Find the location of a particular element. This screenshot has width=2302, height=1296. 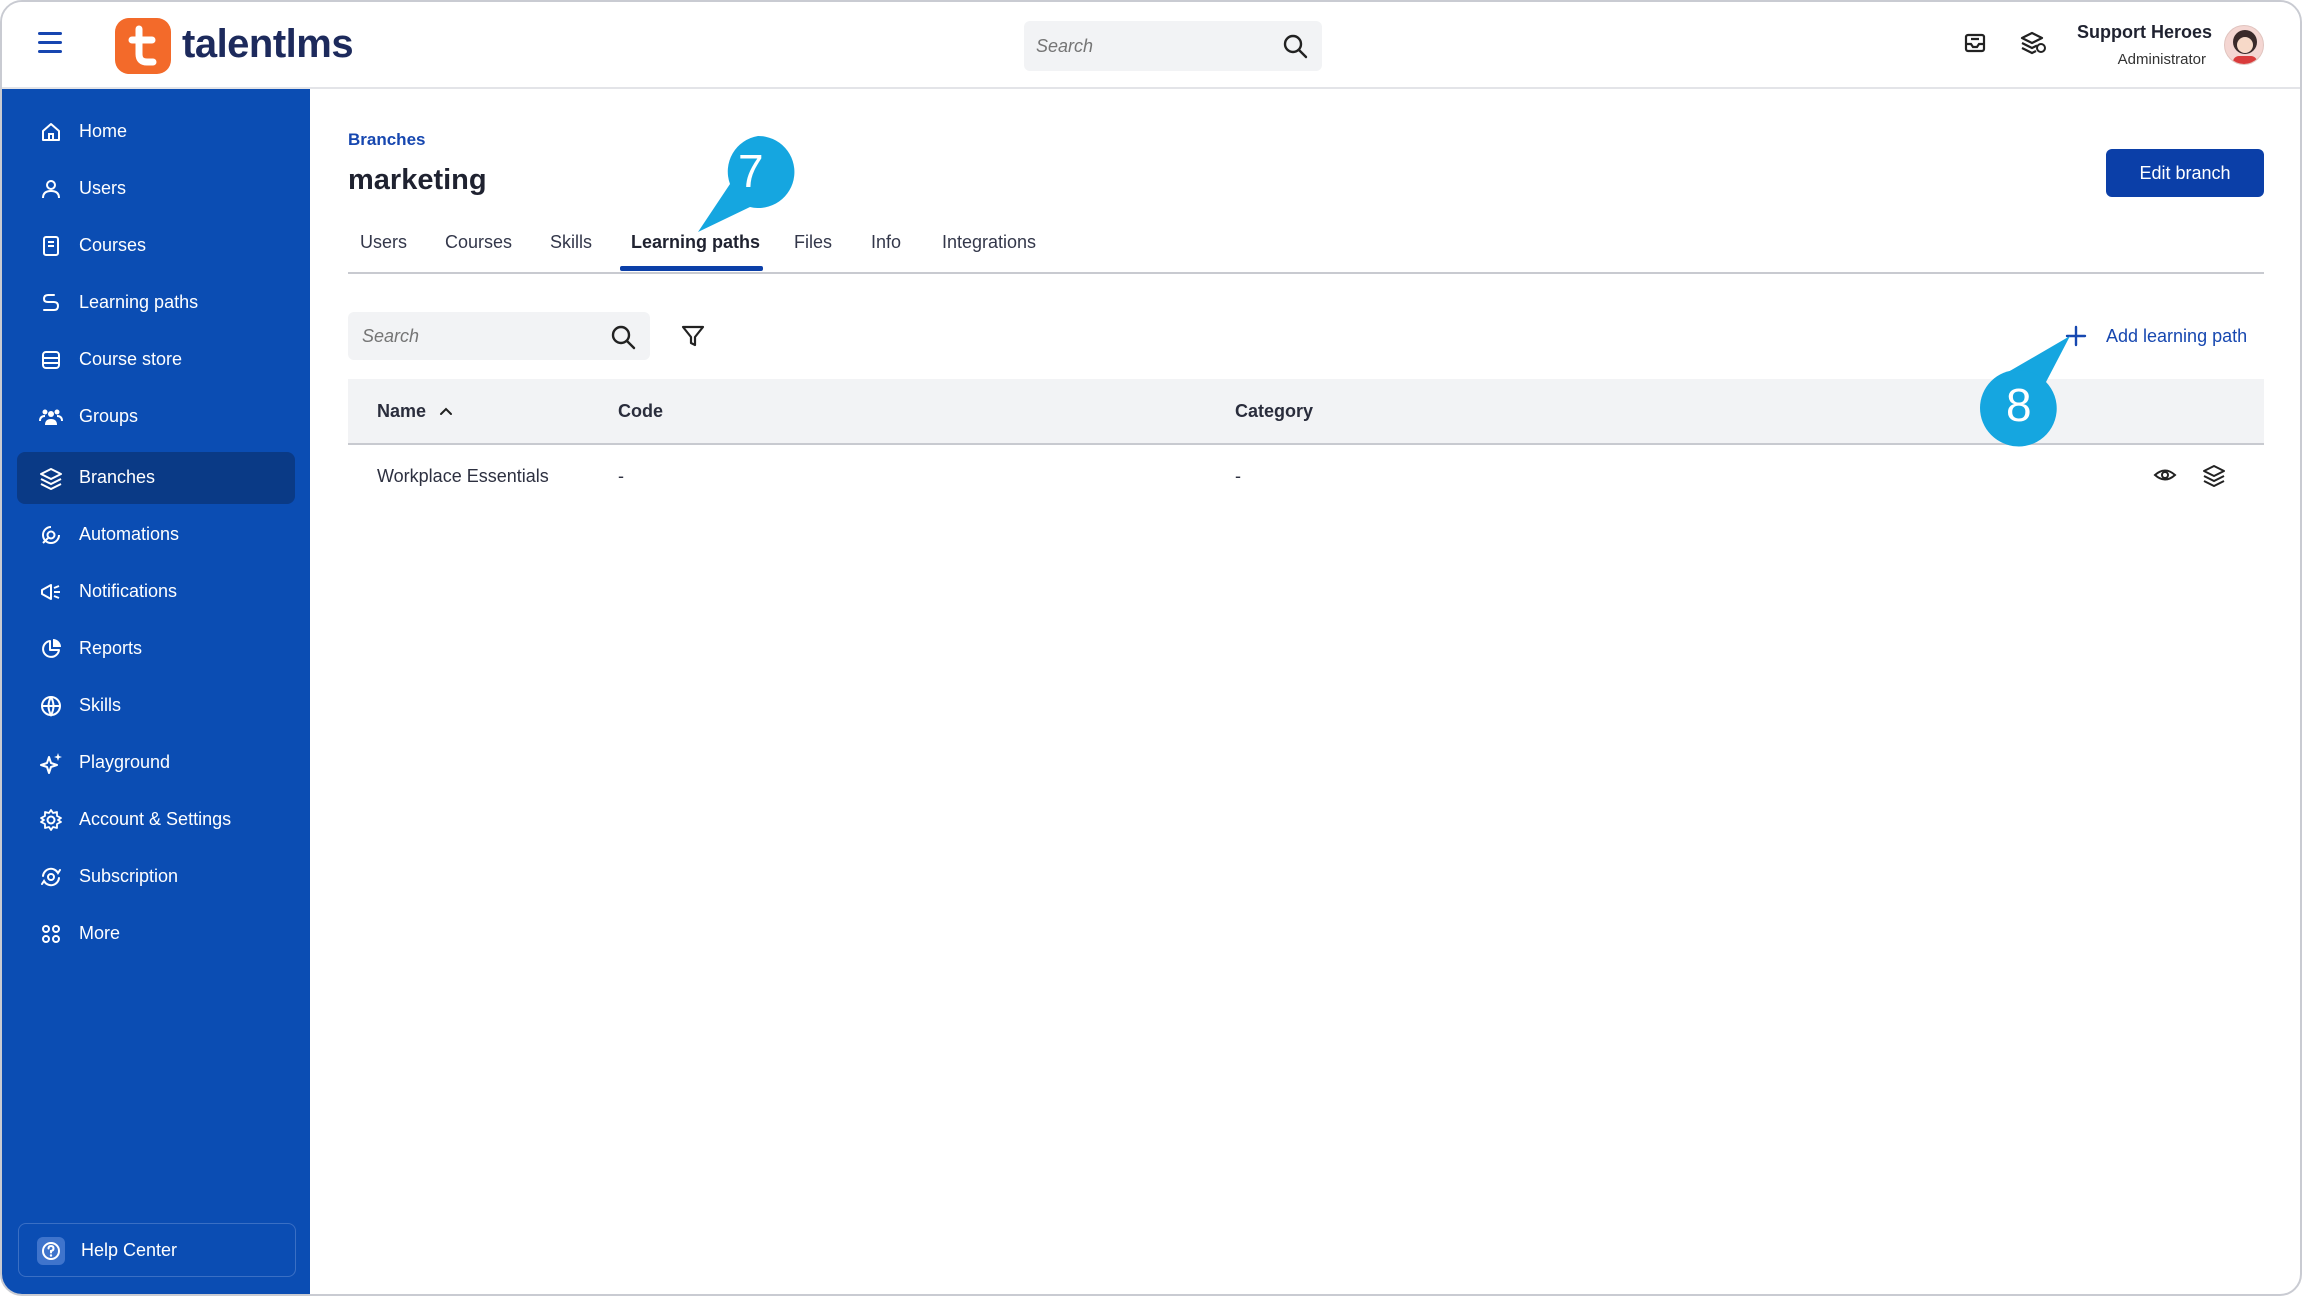

sidebar-item-label: Course store is located at coordinates (131, 359).